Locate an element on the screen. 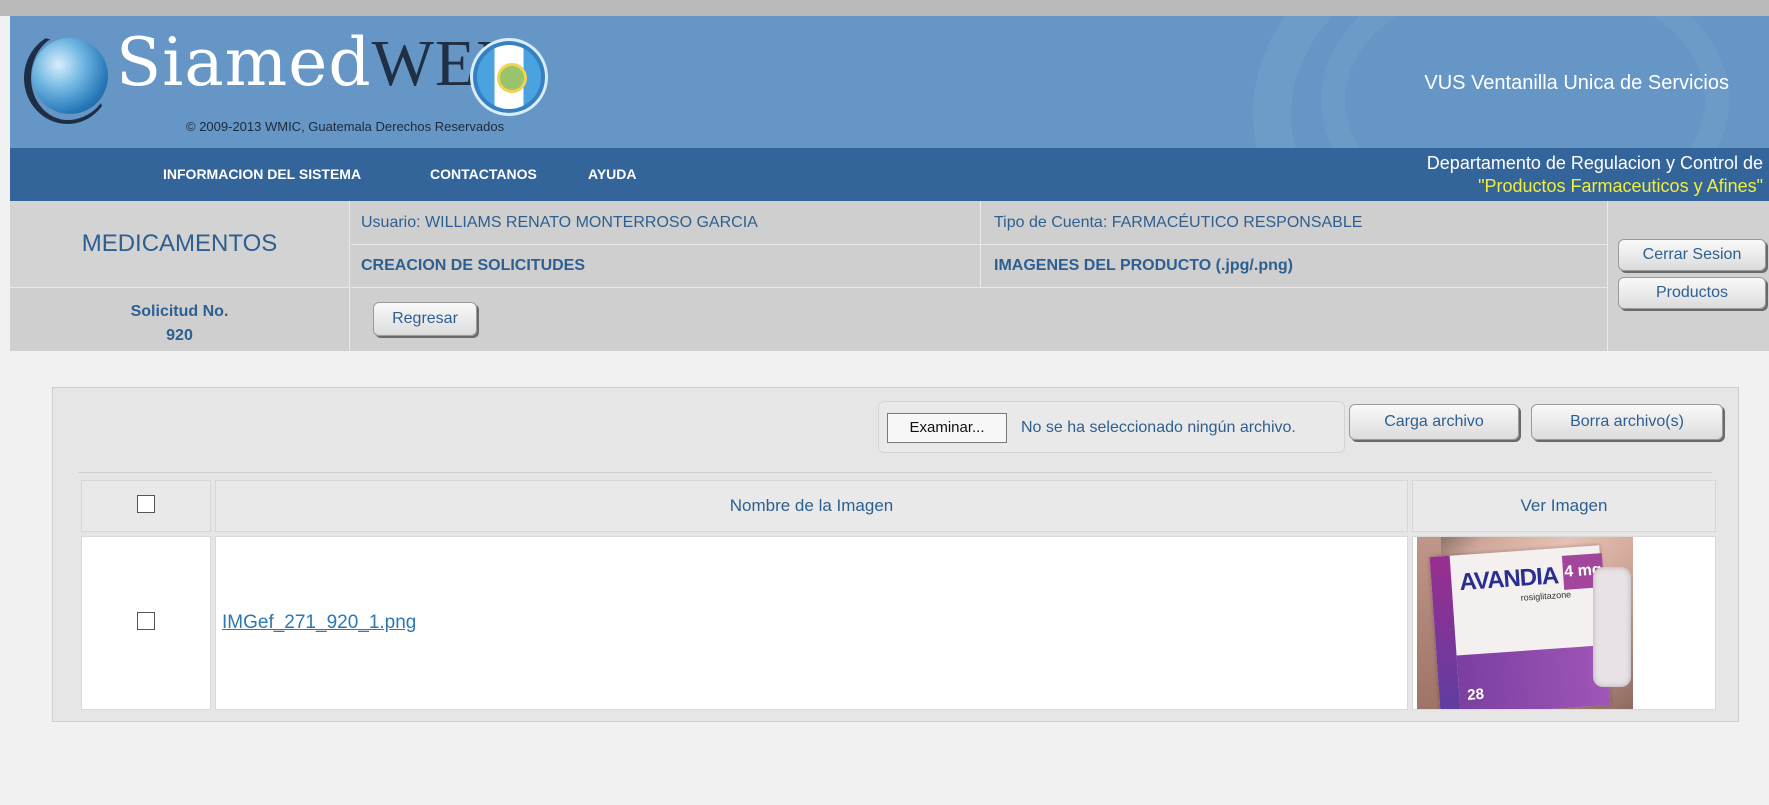 This screenshot has width=1769, height=805. logout-button: Cerrar Sesion is located at coordinates (1692, 255).